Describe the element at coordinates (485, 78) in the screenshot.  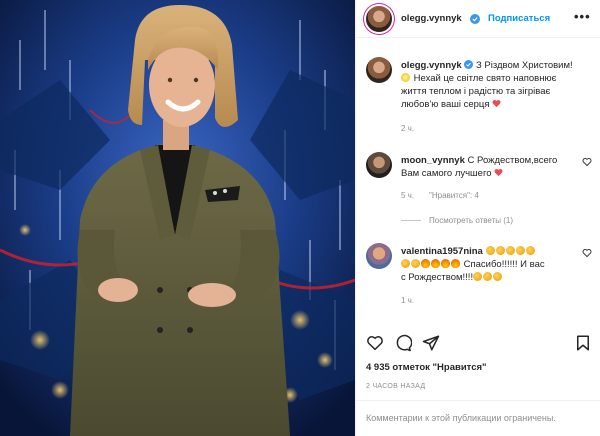
I see `caption-line-2: Нехай це світле свято наповнює` at that location.